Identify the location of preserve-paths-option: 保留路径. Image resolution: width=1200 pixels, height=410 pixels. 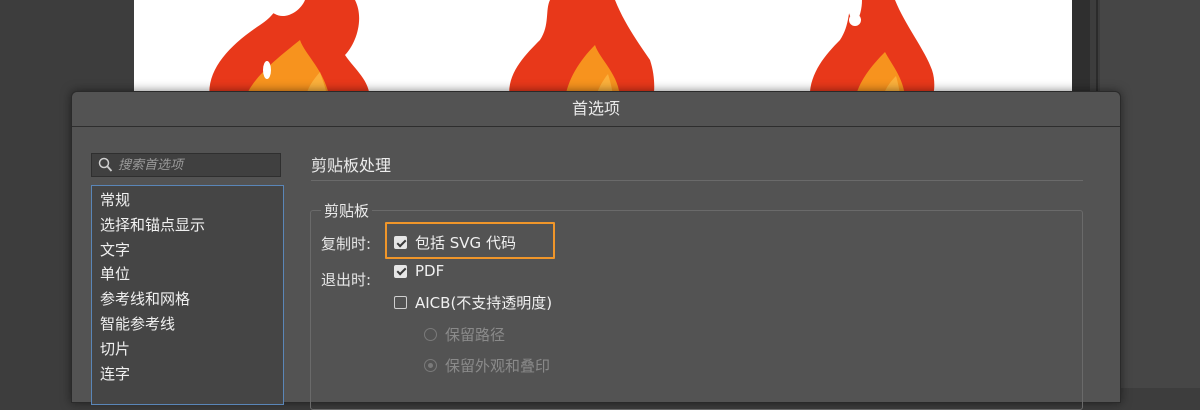
(464, 334).